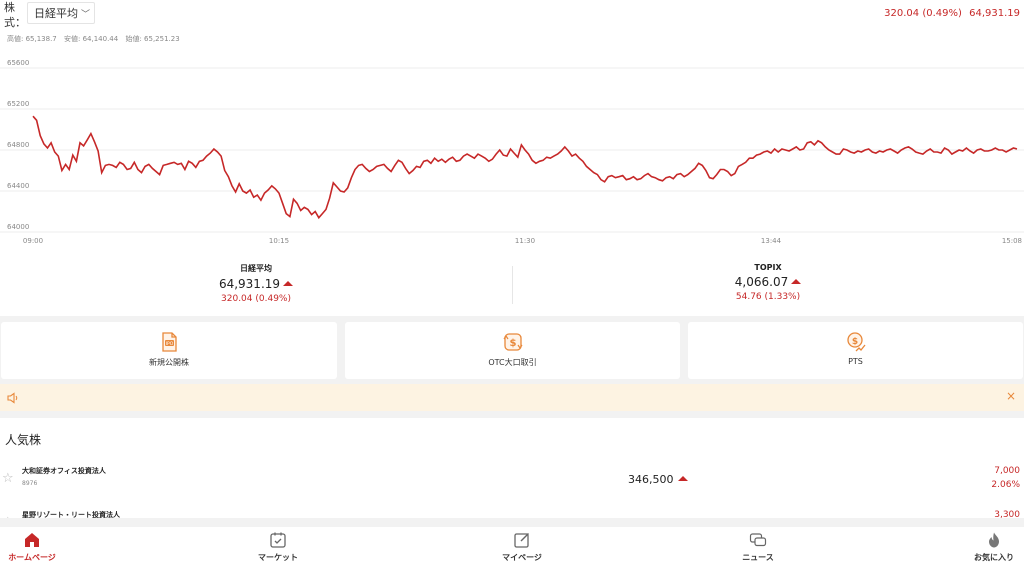 This screenshot has height=565, width=1024. Describe the element at coordinates (525, 241) in the screenshot. I see `x-tick-label: 11:30` at that location.